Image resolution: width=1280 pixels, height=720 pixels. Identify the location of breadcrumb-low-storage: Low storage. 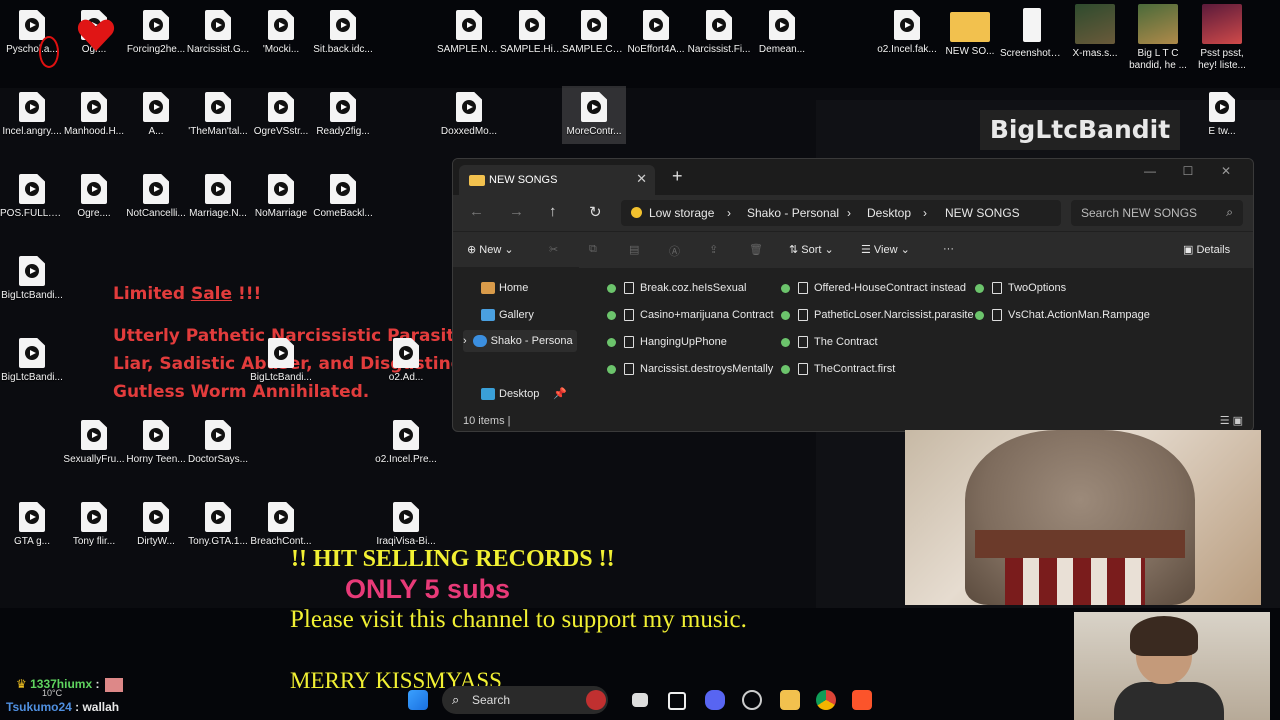
(681, 213).